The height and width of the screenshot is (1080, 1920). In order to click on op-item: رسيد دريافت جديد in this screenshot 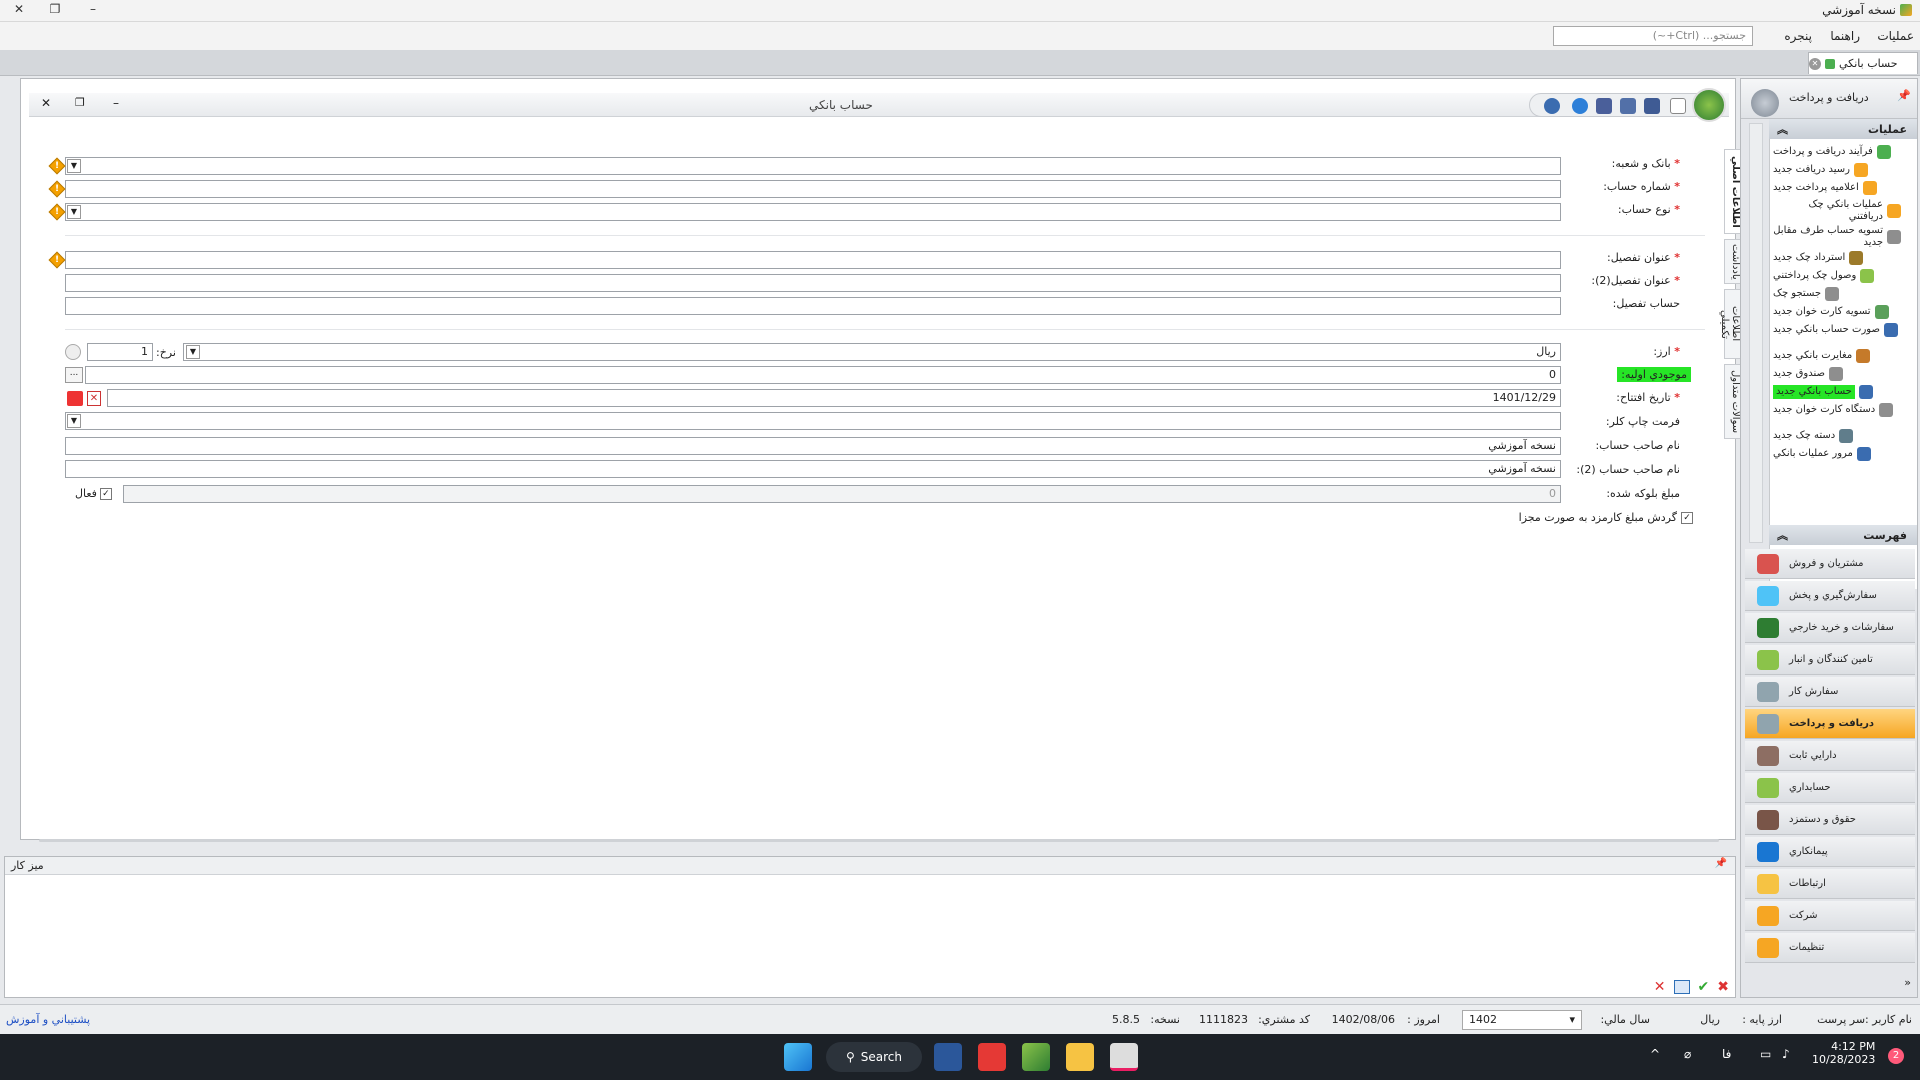, I will do `click(1843, 170)`.